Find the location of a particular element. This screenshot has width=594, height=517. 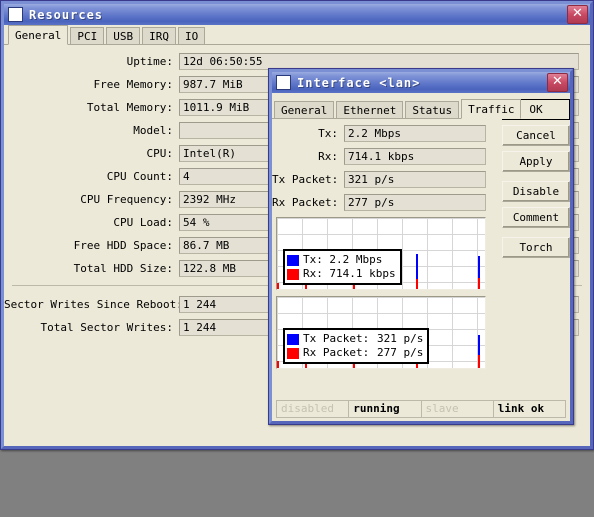

form-row: Rx: 714.1 kbps is located at coordinates (384, 156).